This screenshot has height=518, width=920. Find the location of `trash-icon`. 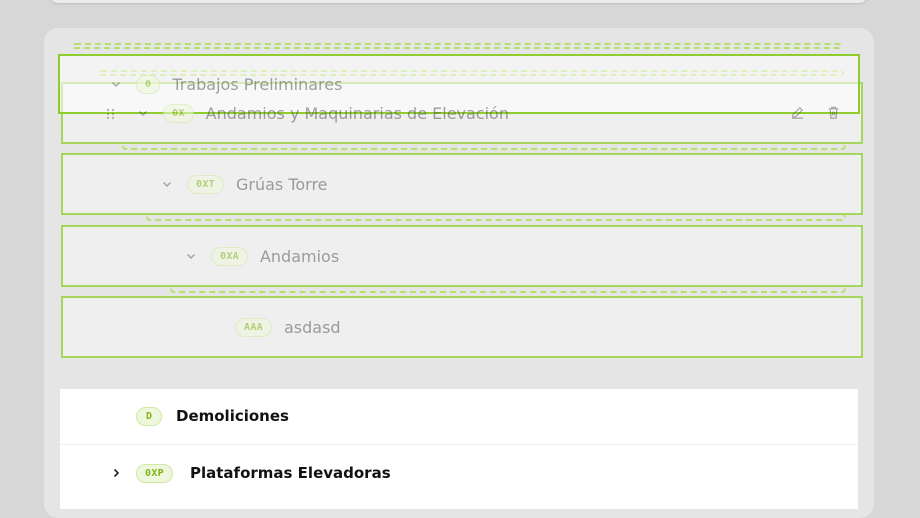

trash-icon is located at coordinates (833, 112).